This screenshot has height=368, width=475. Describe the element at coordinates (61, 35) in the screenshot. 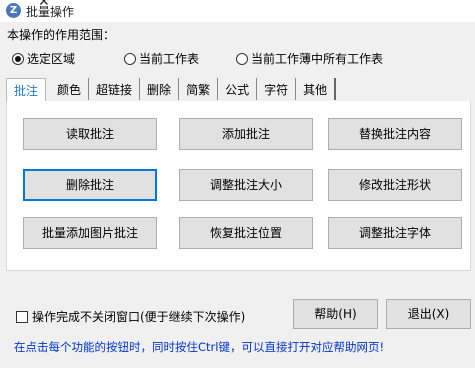

I see `scope-label: 本操作的作用范围：` at that location.